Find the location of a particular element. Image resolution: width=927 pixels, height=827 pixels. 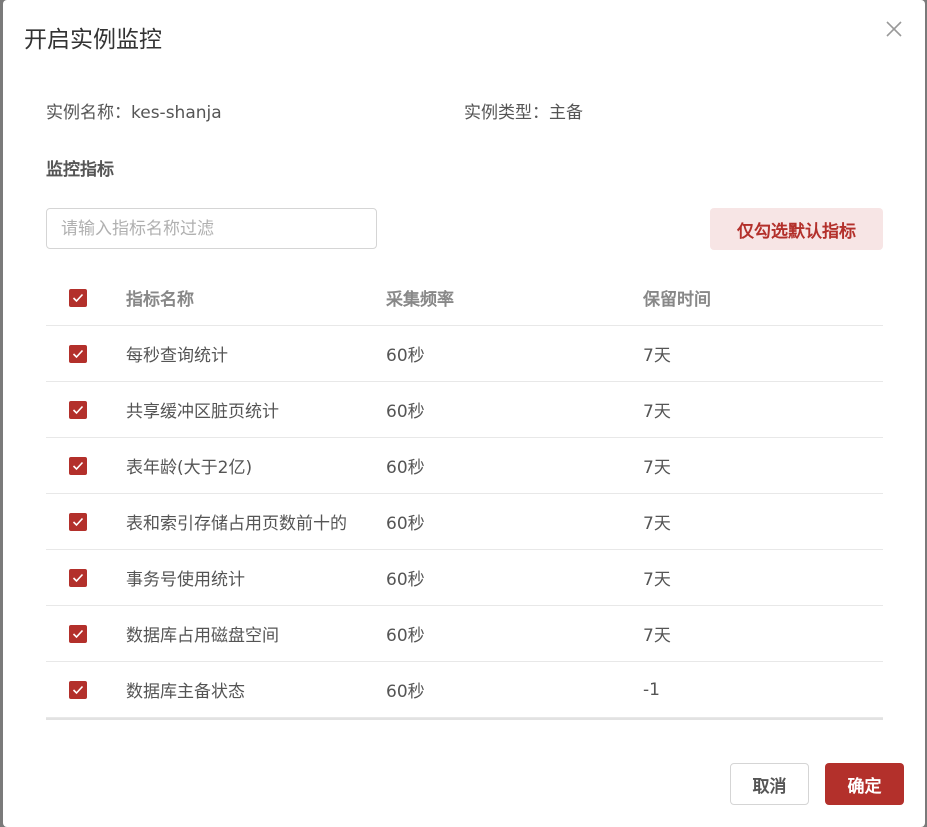

close-icon is located at coordinates (894, 29).